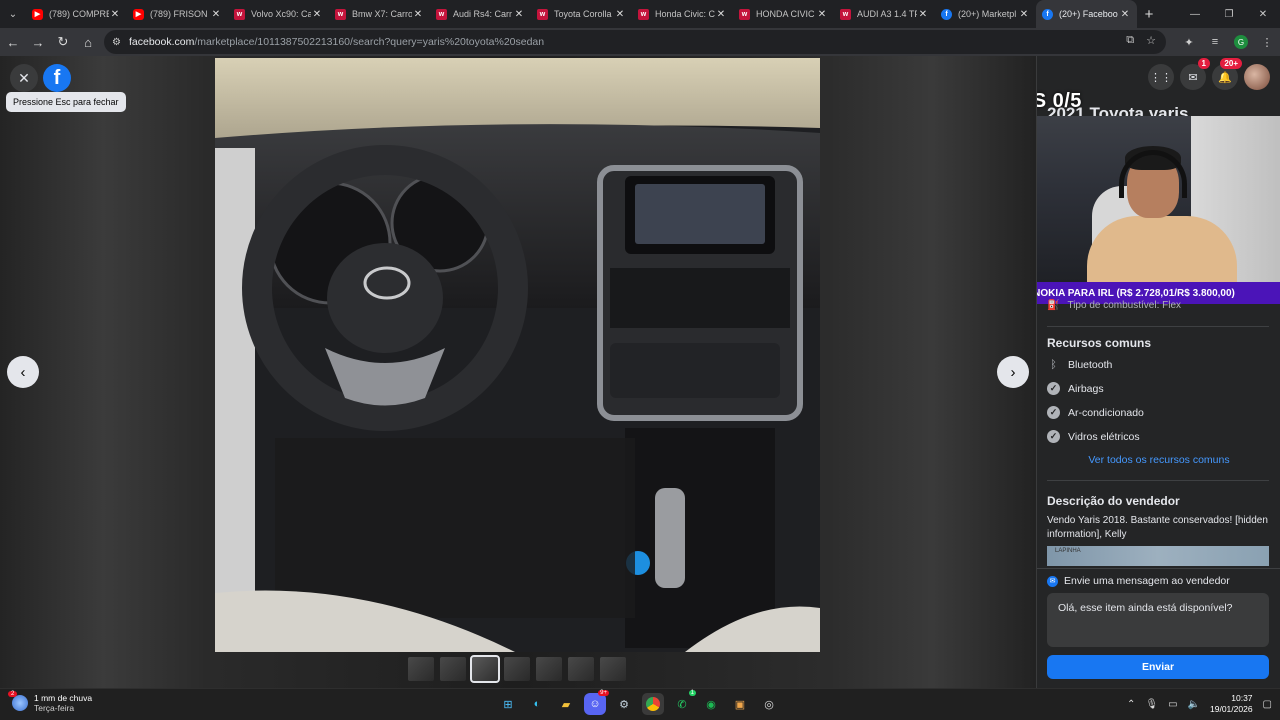 Image resolution: width=1280 pixels, height=720 pixels. I want to click on browser-tab: w HONDA CIVIC ✕, so click(783, 14).